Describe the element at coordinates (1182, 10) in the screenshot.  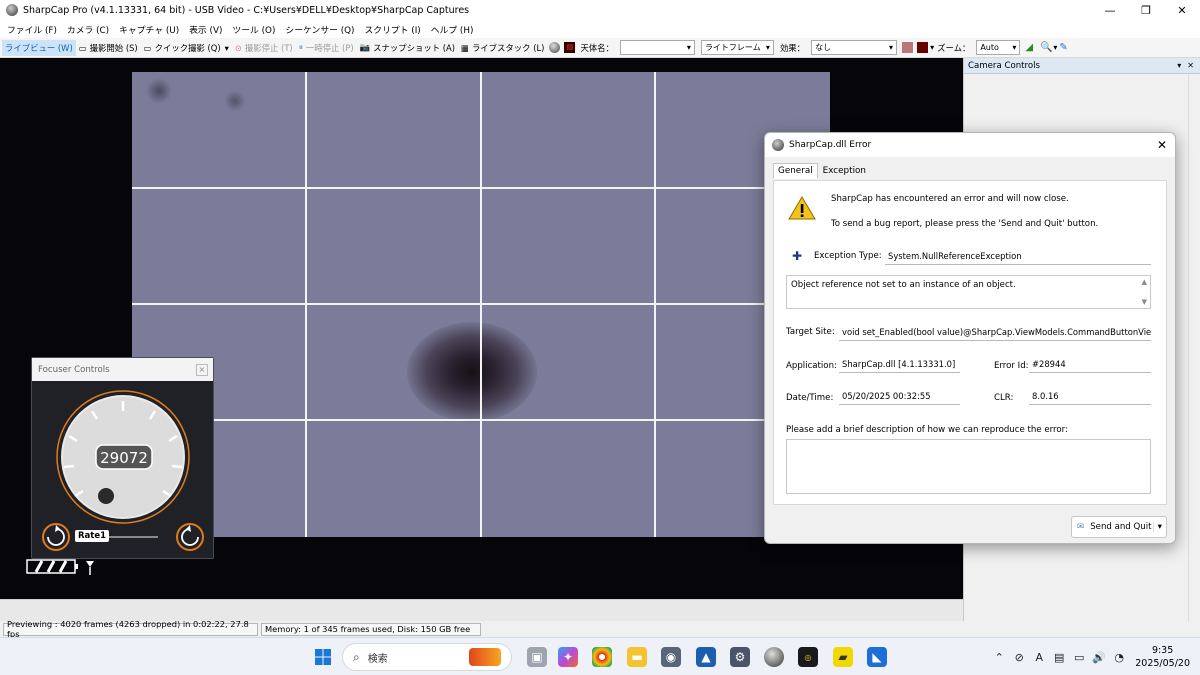
I see `close-button: ✕` at that location.